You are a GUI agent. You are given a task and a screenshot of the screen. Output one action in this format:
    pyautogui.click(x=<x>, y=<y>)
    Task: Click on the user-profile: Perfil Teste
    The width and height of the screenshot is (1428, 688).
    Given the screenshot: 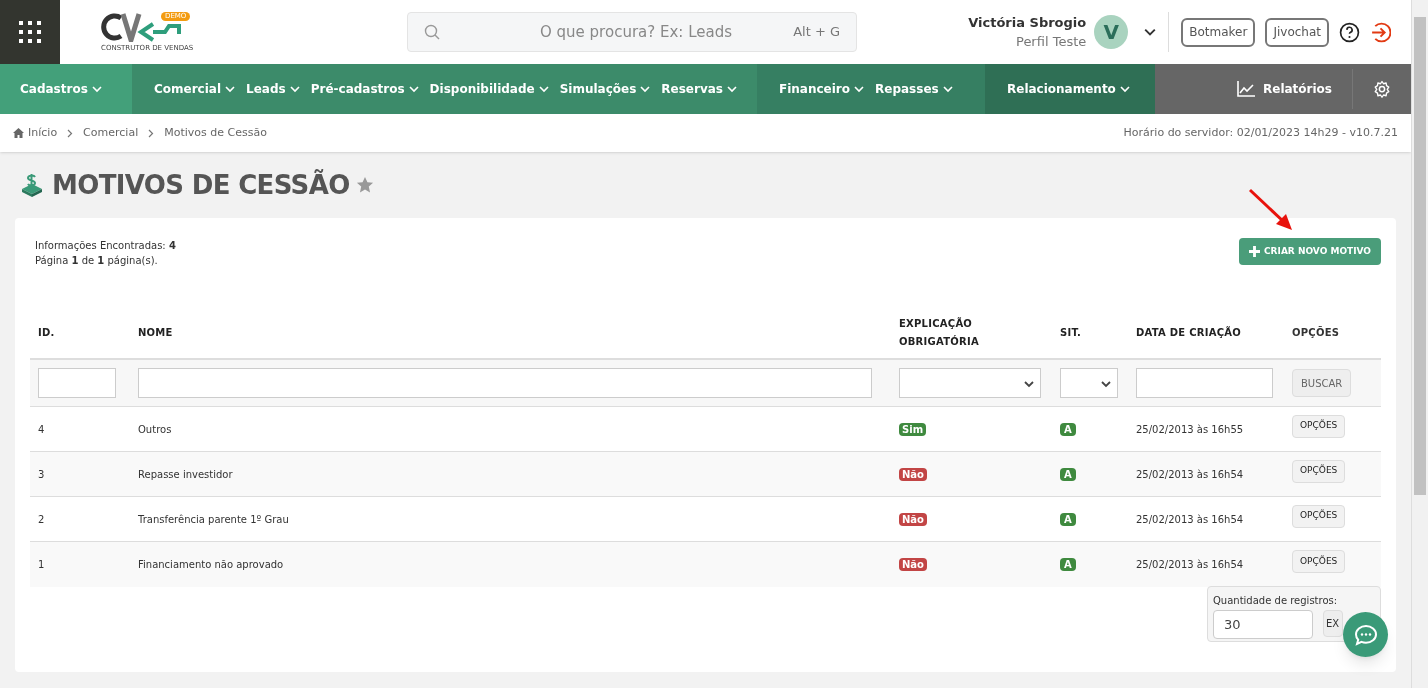 What is the action you would take?
    pyautogui.click(x=1051, y=42)
    